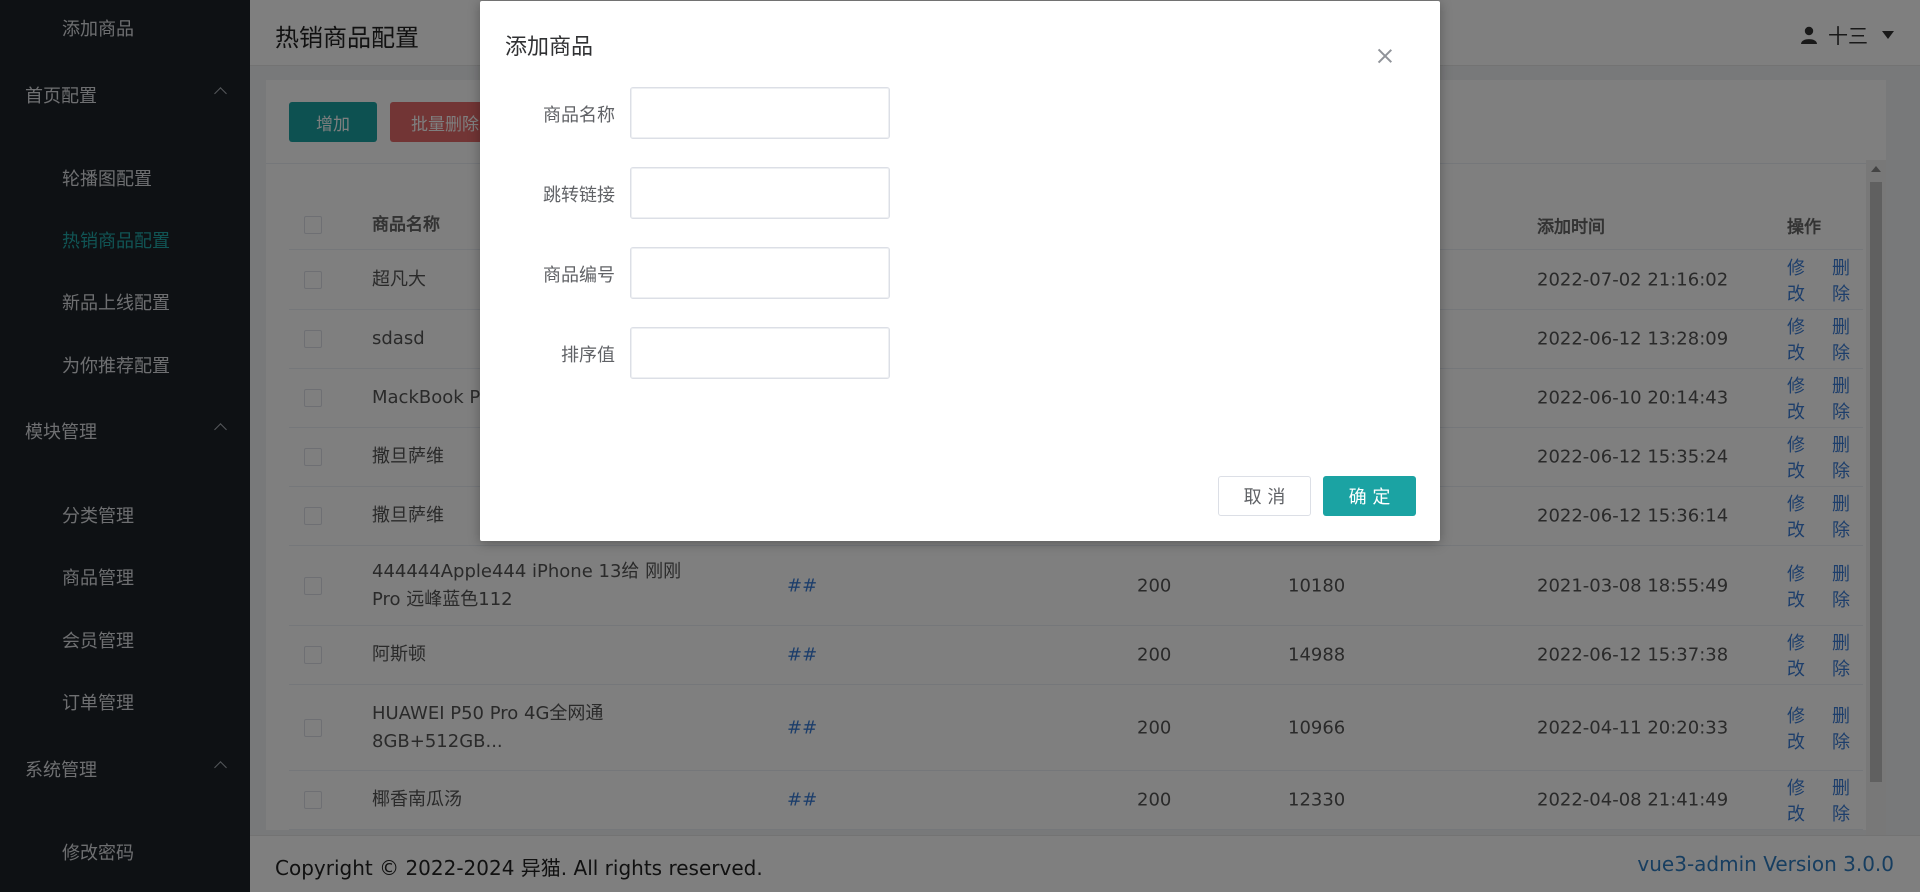  What do you see at coordinates (1385, 56) in the screenshot?
I see `close-icon` at bounding box center [1385, 56].